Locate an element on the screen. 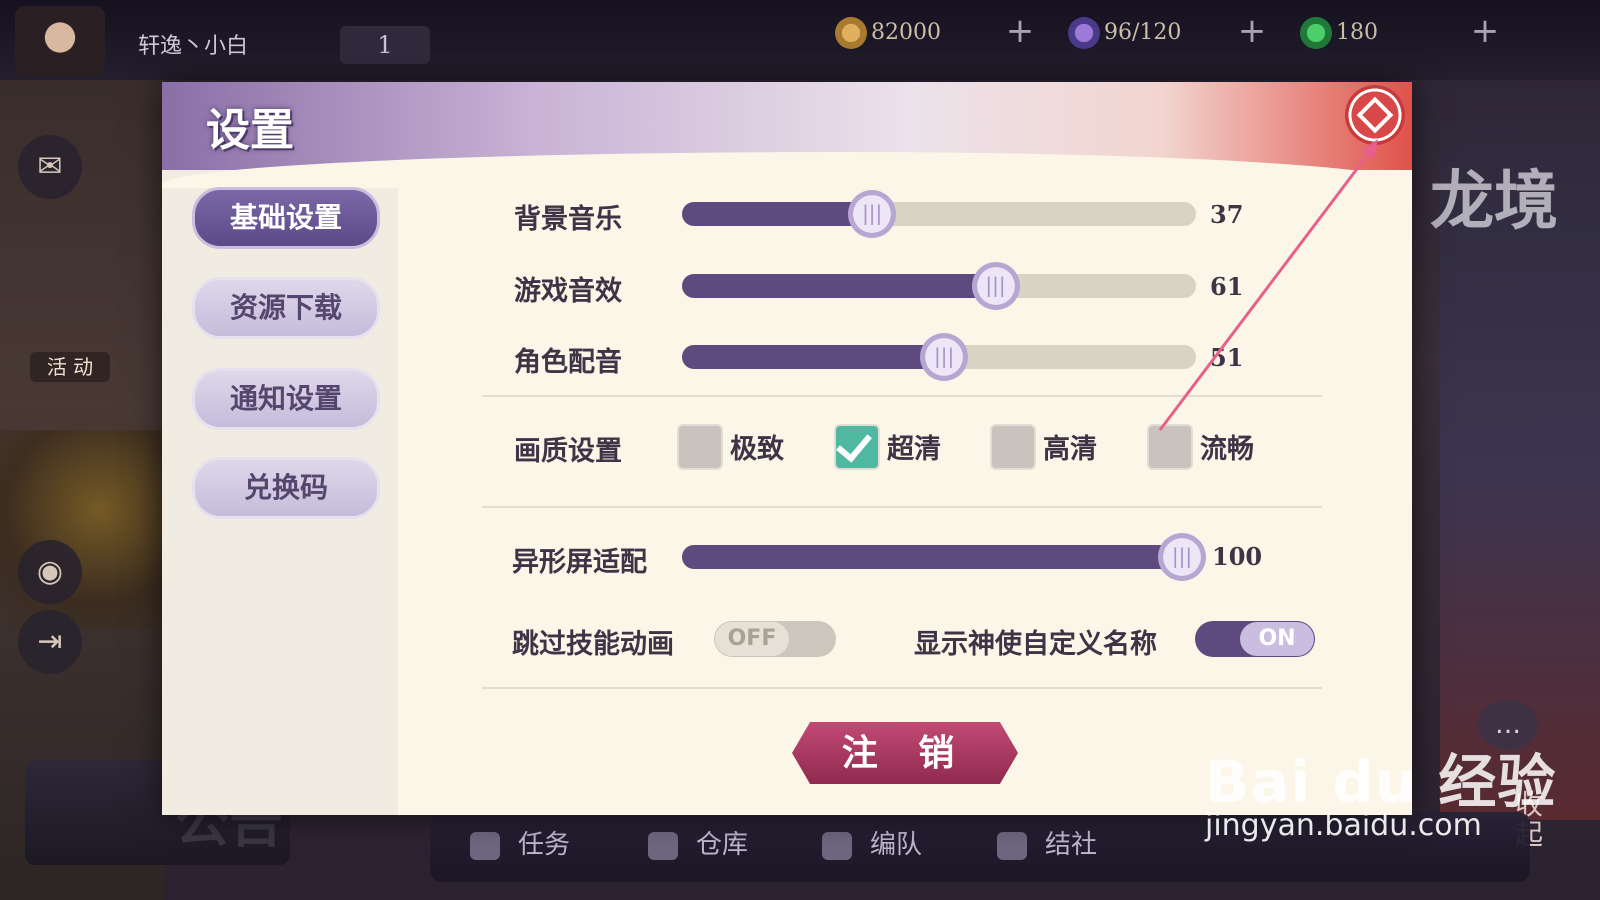 This screenshot has height=900, width=1600. gold-resource: 82000 is located at coordinates (888, 33).